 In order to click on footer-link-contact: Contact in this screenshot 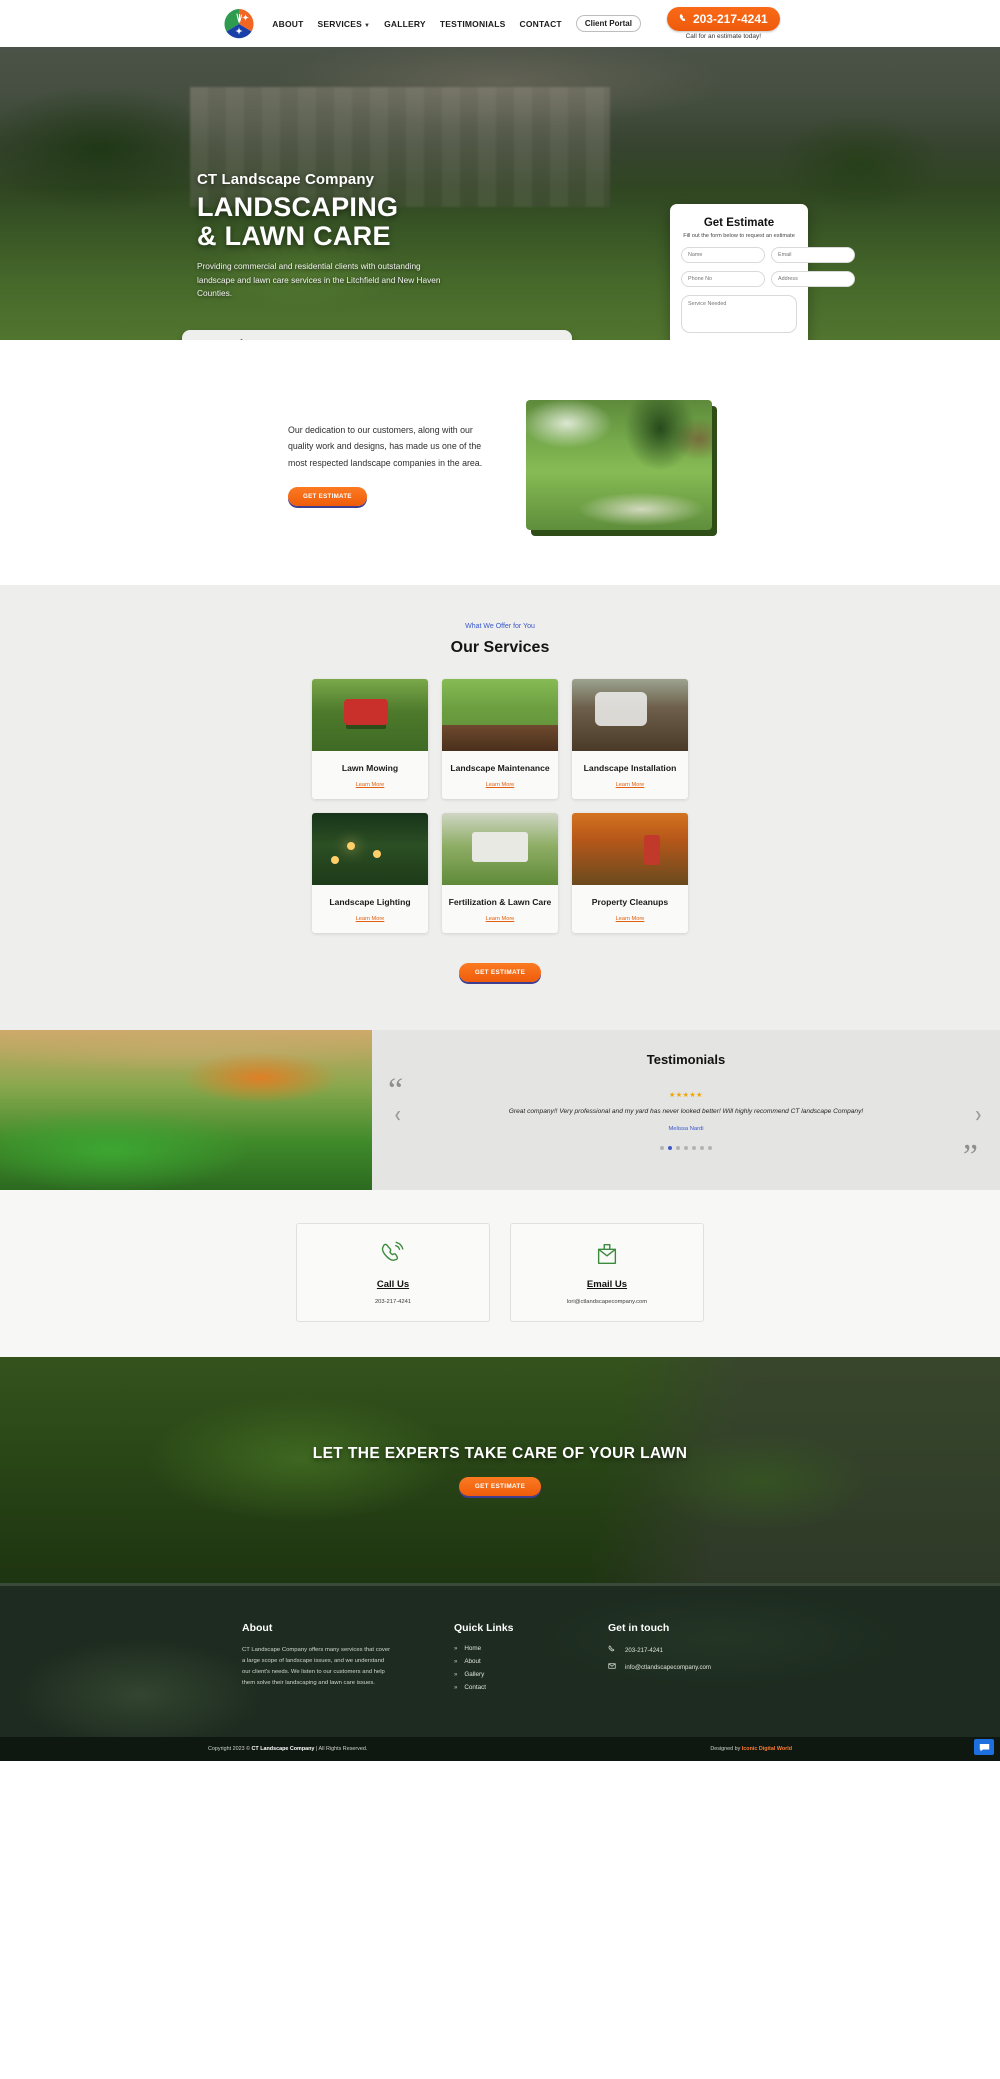, I will do `click(475, 1687)`.